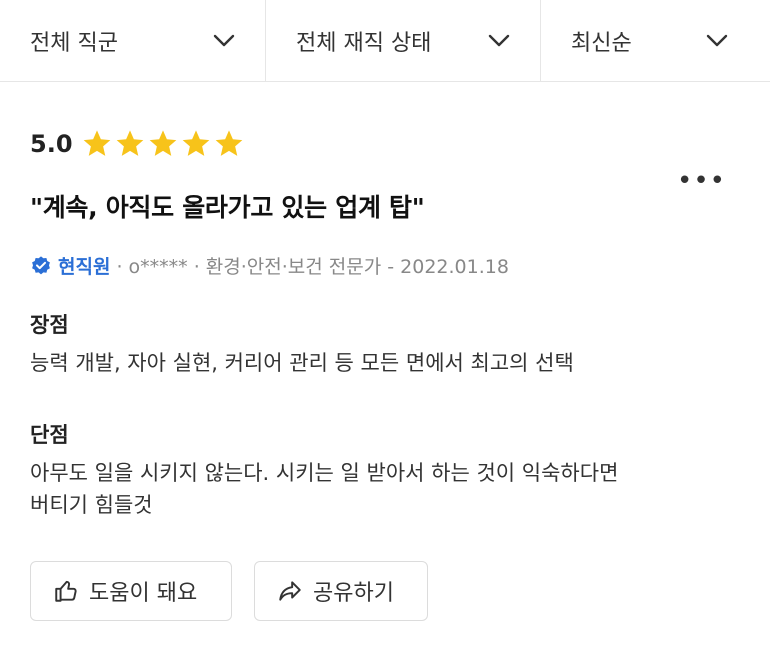 Image resolution: width=770 pixels, height=649 pixels. I want to click on review-meta: 현직원 · o***** · 환경·안전·보건 전문가 - 2022.01.18, so click(385, 265).